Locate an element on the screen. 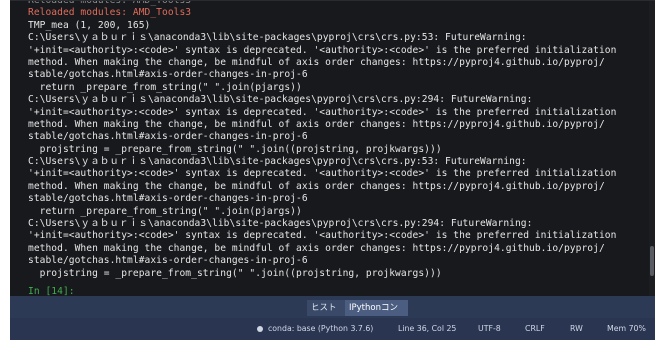 The width and height of the screenshot is (663, 340). status-encoding: UTF-8 is located at coordinates (489, 328).